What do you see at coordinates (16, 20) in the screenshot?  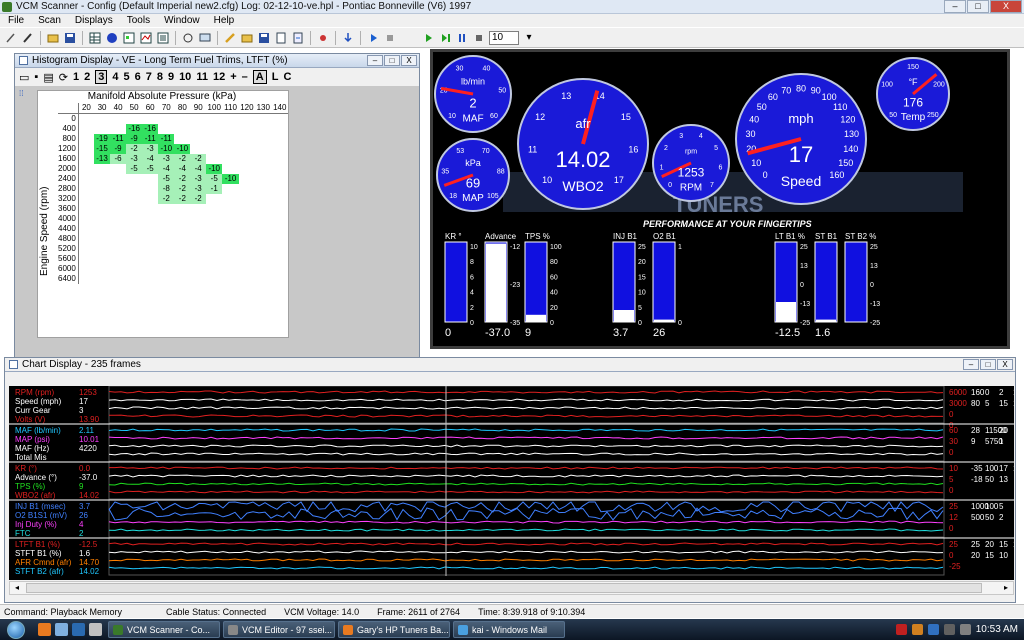 I see `menu-file: File` at bounding box center [16, 20].